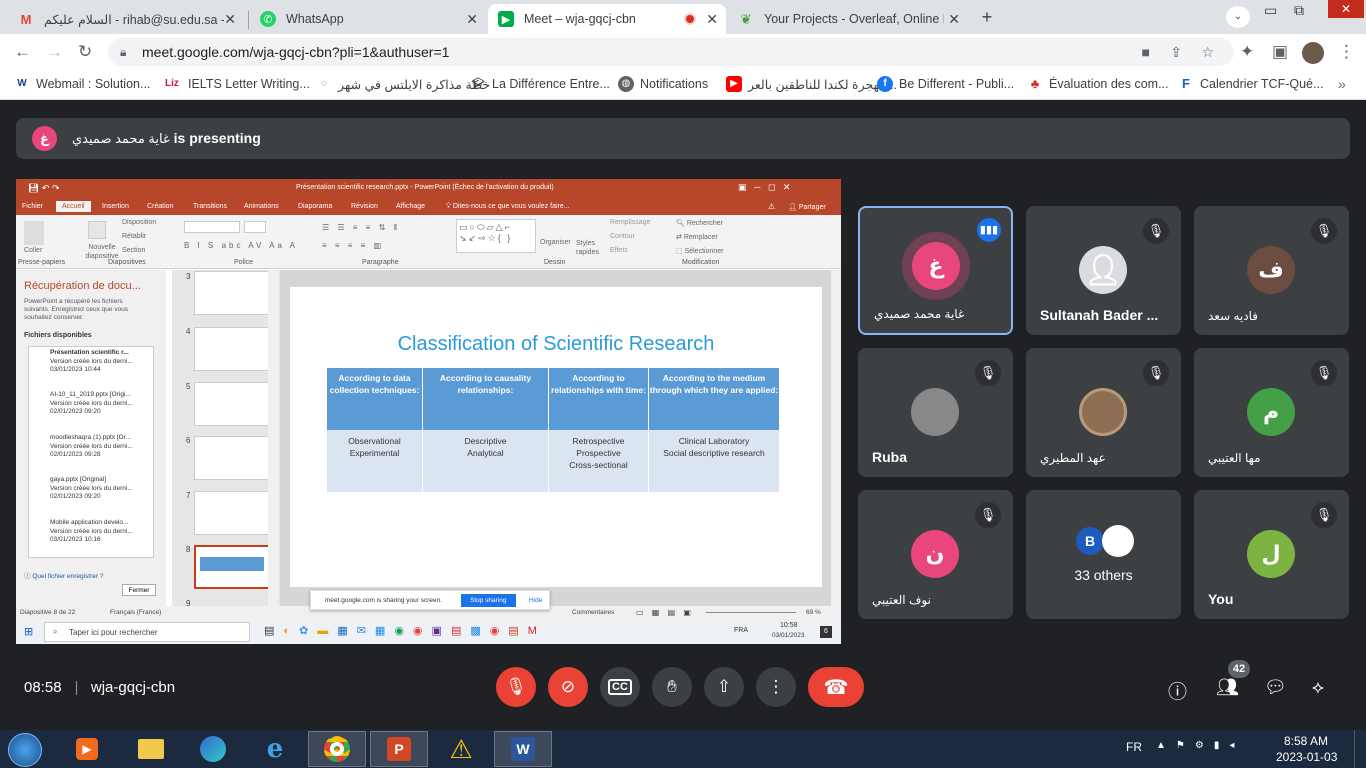 This screenshot has width=1366, height=768. I want to click on participant-tile: غ ▮▮▮ غاية محمد صميدي, so click(935, 270).